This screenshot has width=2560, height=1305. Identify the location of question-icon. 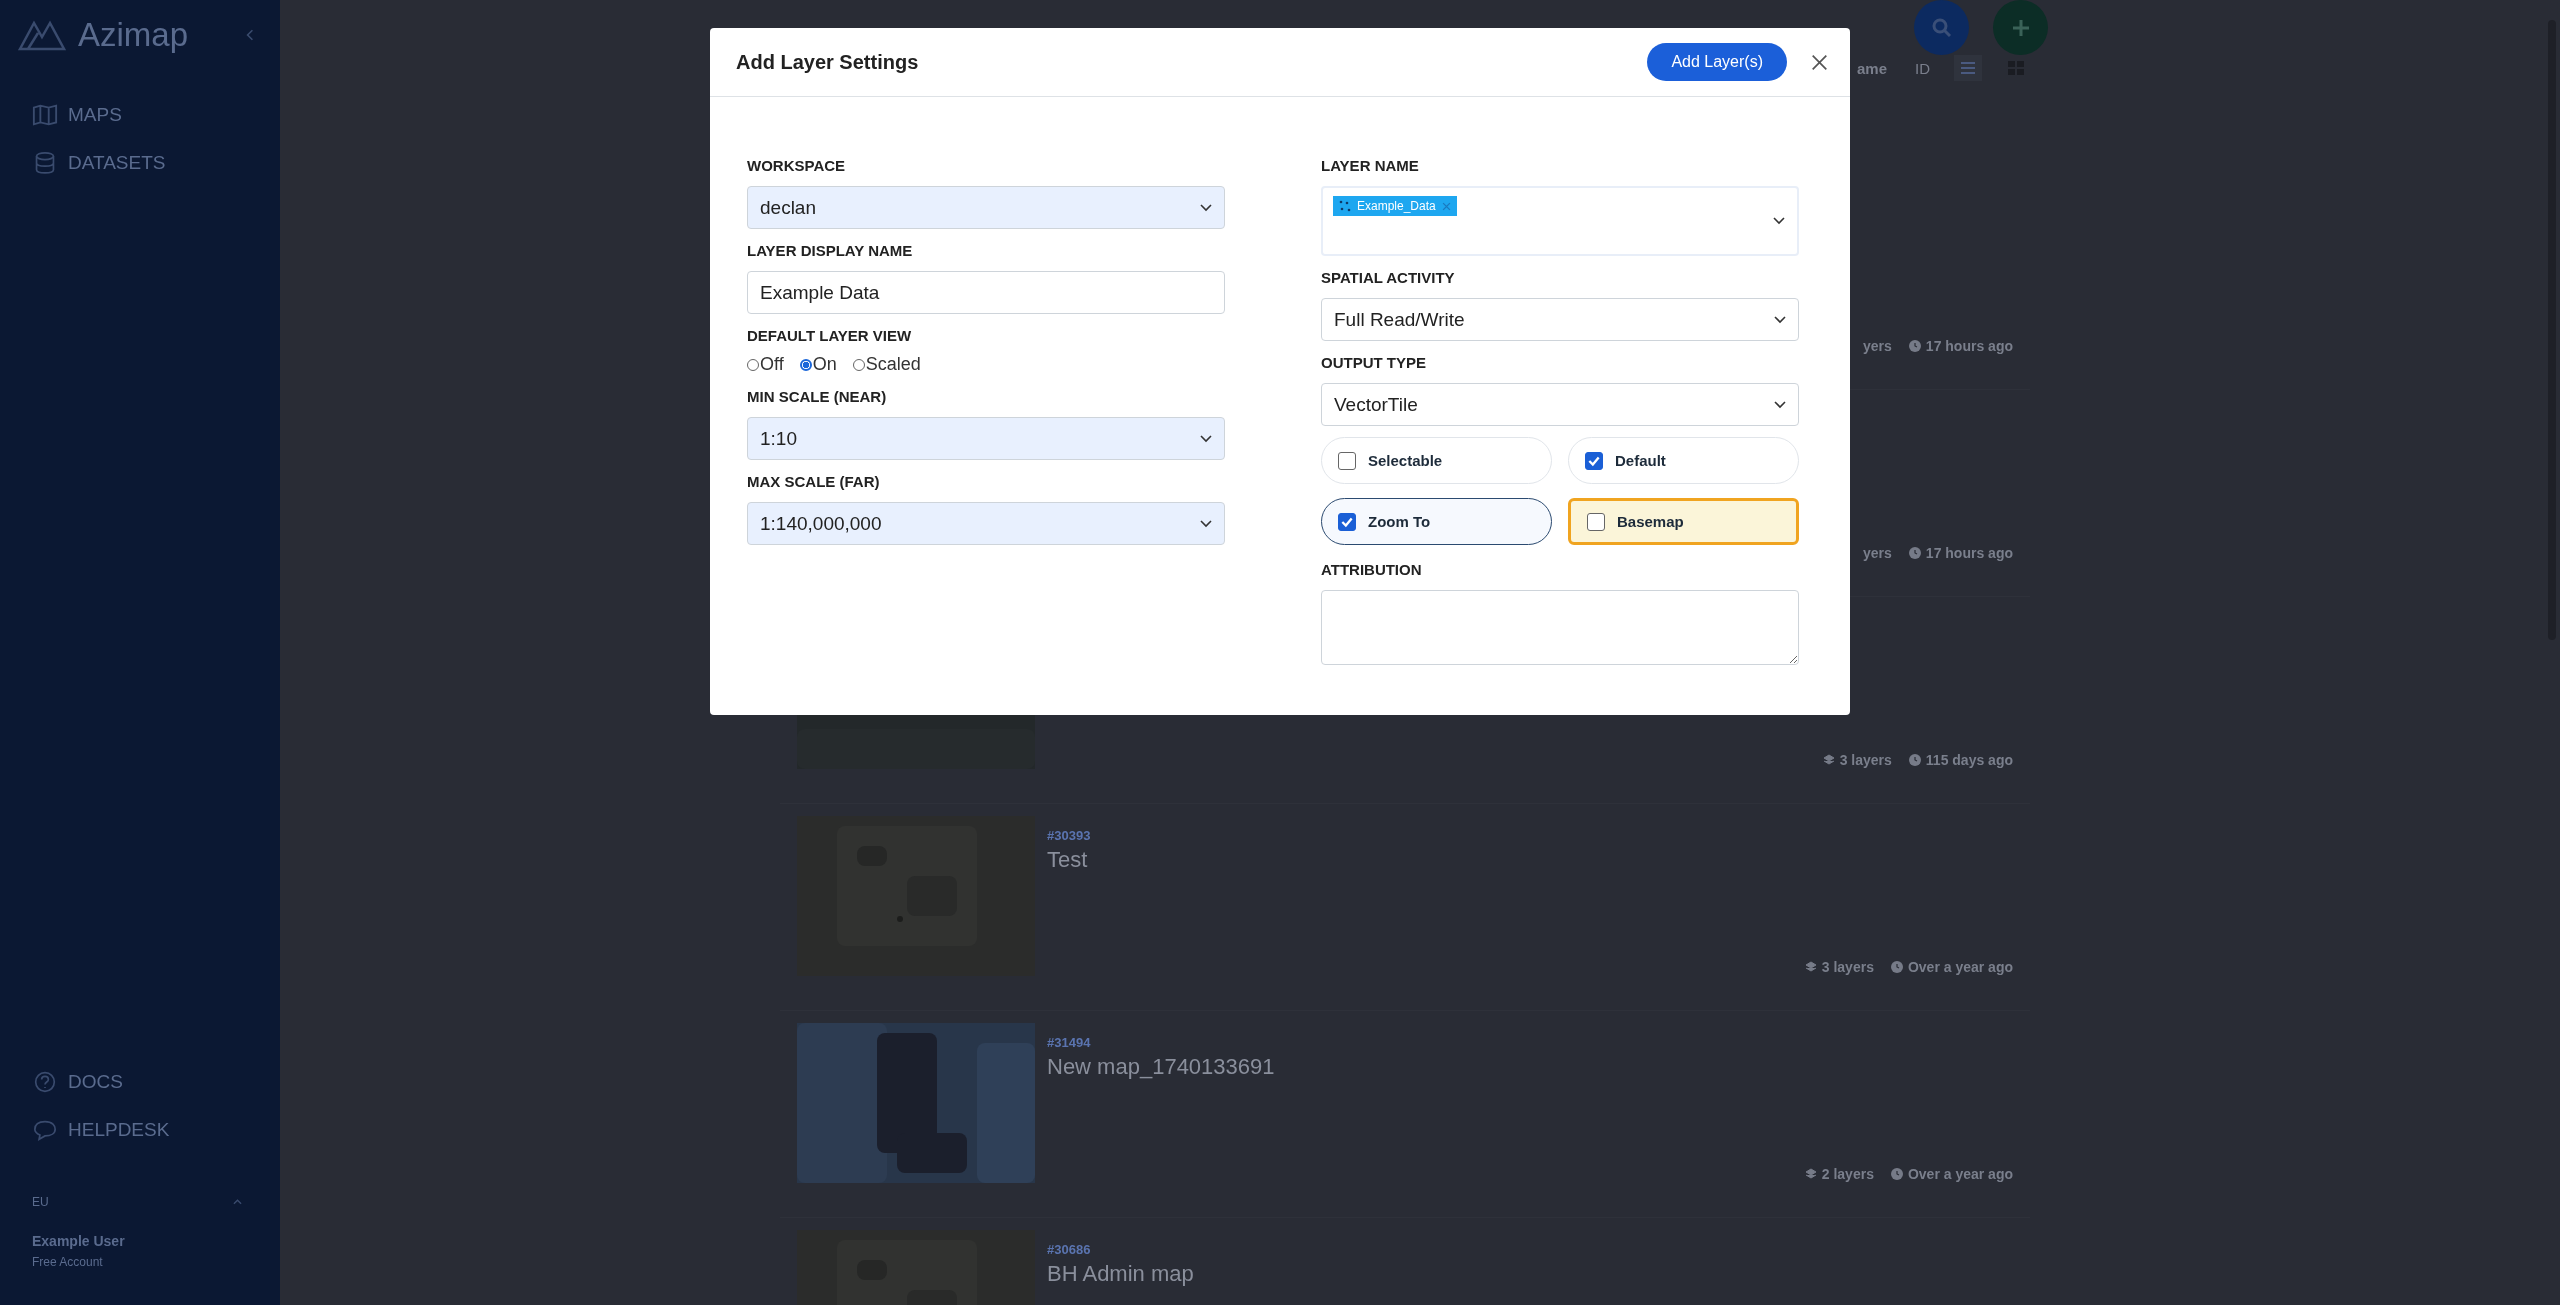
(45, 1082).